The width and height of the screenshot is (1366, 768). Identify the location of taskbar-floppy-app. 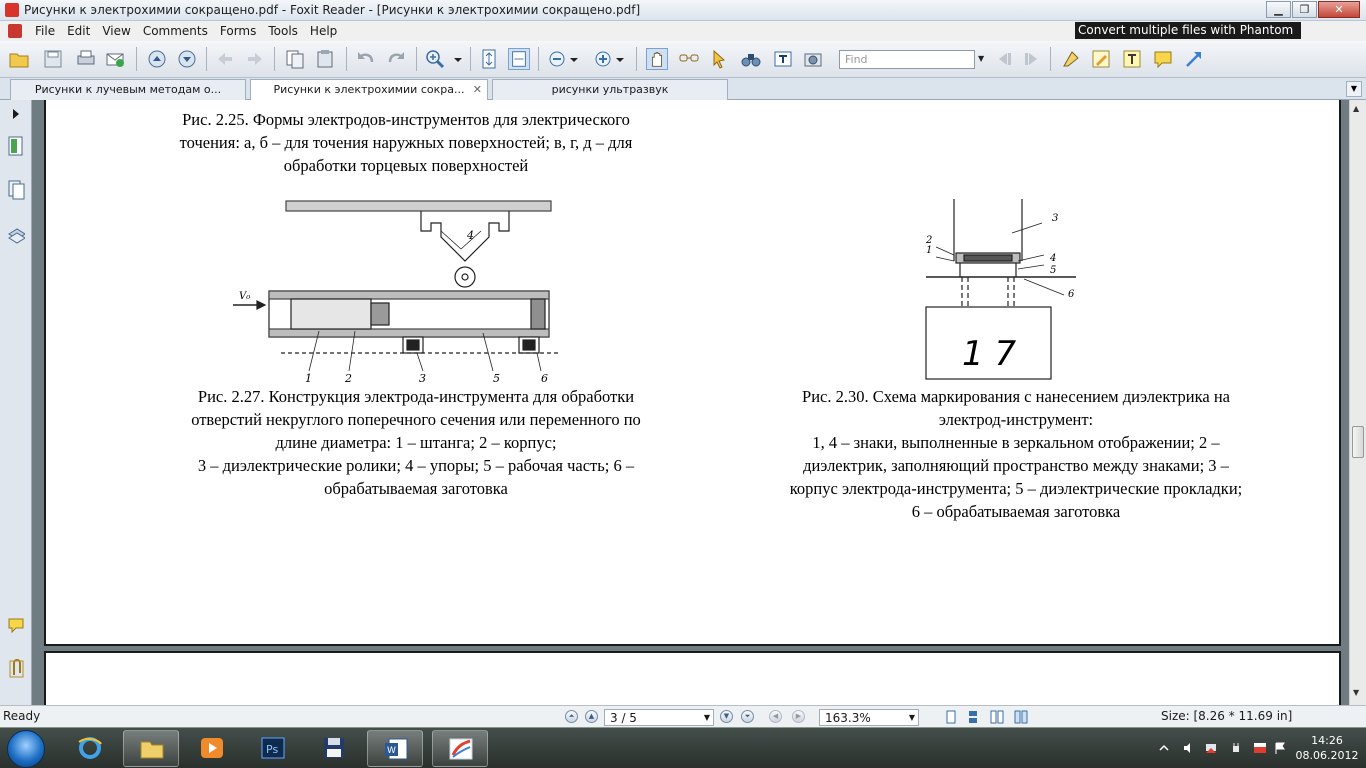
(334, 748).